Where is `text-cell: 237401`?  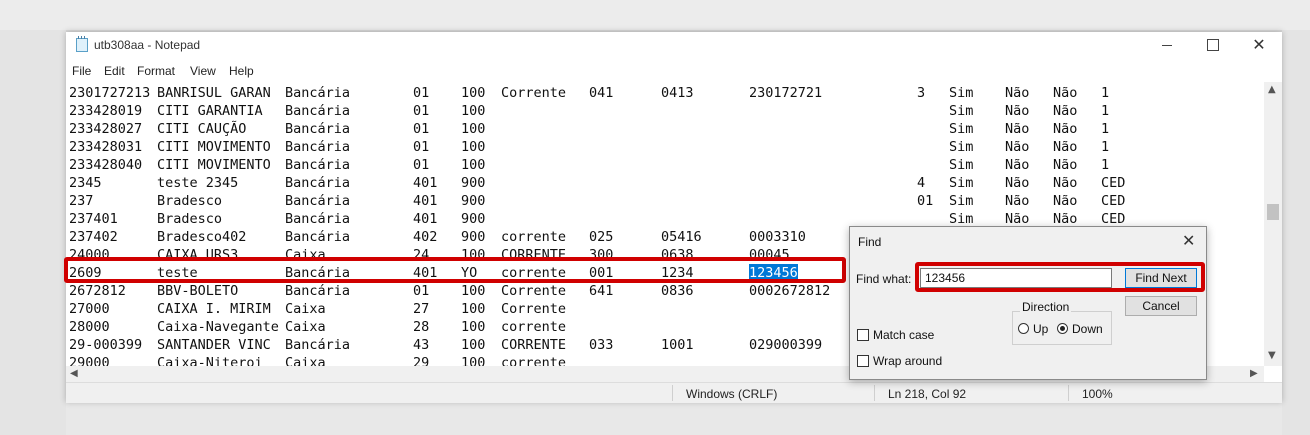
text-cell: 237401 is located at coordinates (93, 219).